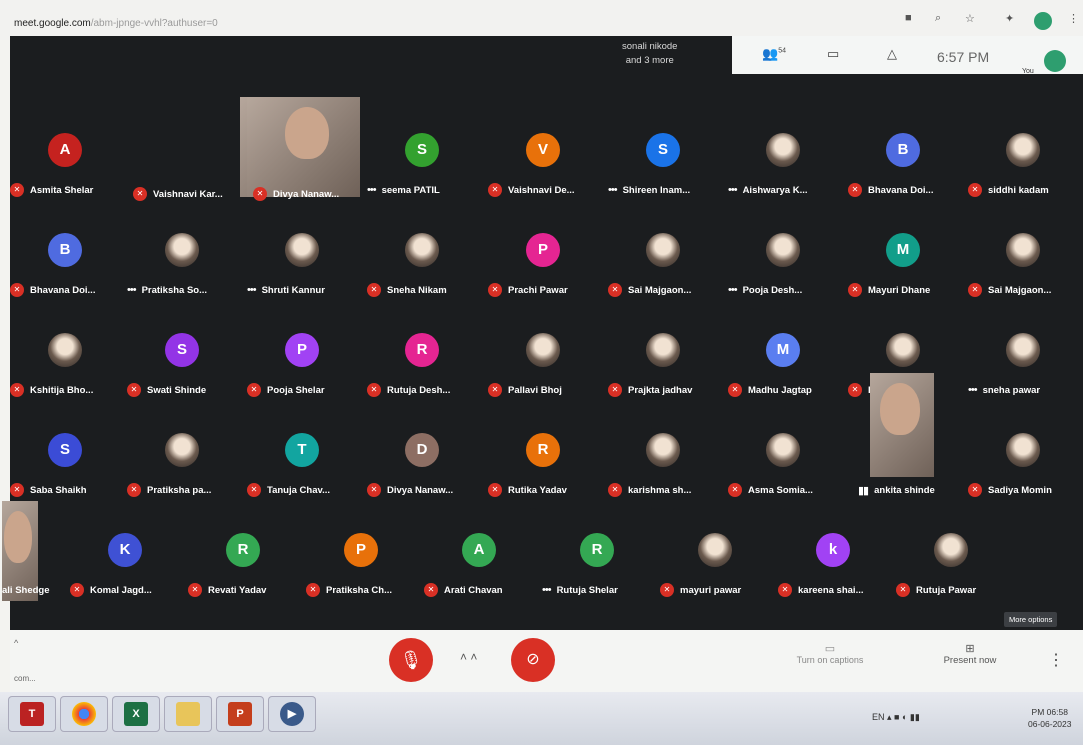 This screenshot has height=745, width=1083. What do you see at coordinates (533, 660) in the screenshot?
I see `camera-off-button: ⊘` at bounding box center [533, 660].